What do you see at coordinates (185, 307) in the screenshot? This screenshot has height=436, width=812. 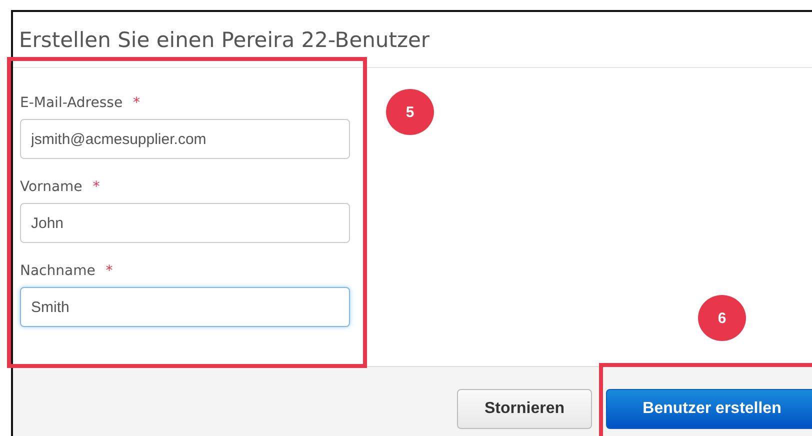 I see `text-field: Smith` at bounding box center [185, 307].